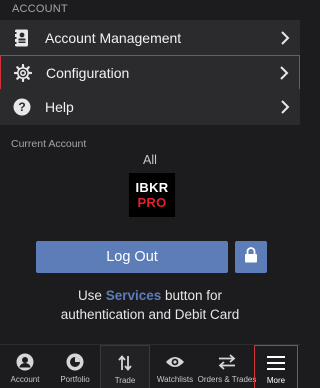  Describe the element at coordinates (276, 363) in the screenshot. I see `menu-icon` at that location.